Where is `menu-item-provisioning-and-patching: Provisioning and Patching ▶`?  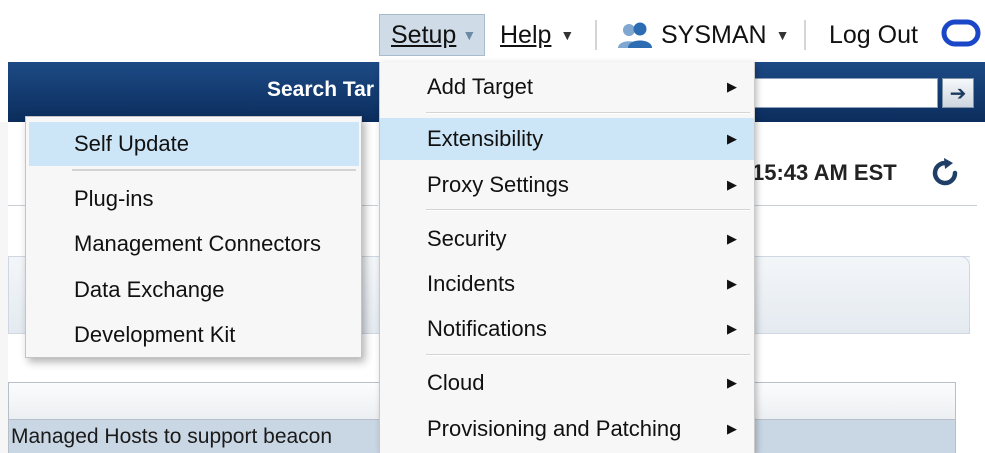
menu-item-provisioning-and-patching: Provisioning and Patching ▶ is located at coordinates (567, 429).